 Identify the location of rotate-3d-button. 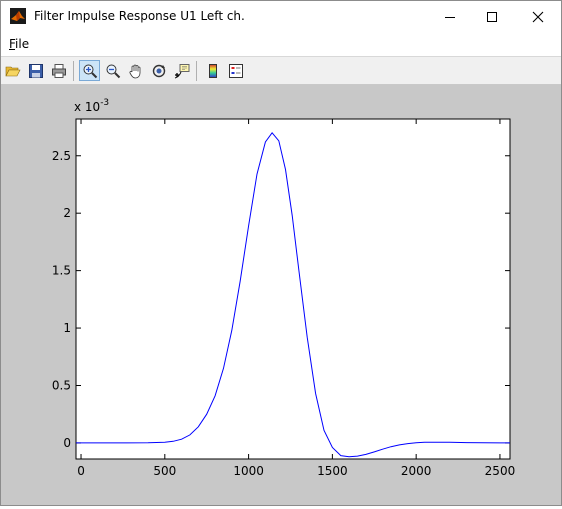
(158, 70).